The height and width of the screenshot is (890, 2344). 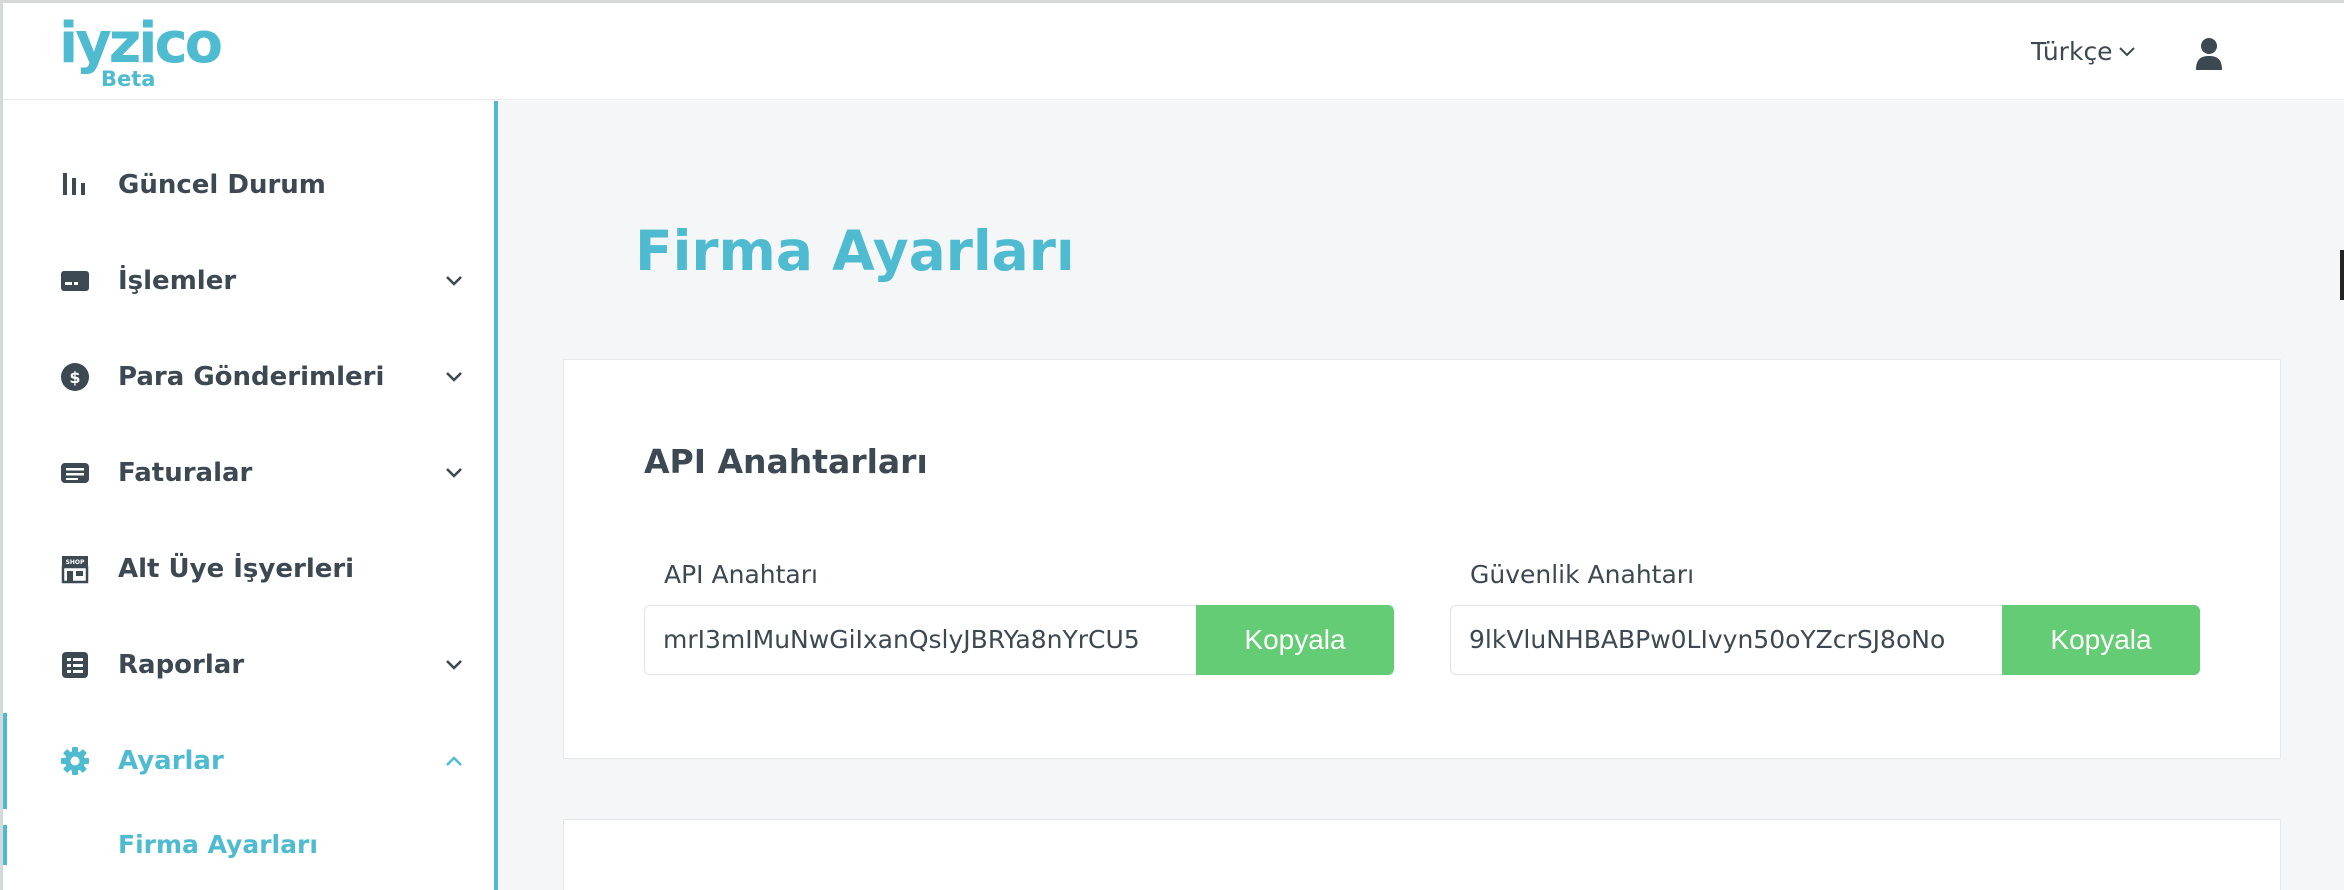 What do you see at coordinates (75, 281) in the screenshot?
I see `credit-card-icon` at bounding box center [75, 281].